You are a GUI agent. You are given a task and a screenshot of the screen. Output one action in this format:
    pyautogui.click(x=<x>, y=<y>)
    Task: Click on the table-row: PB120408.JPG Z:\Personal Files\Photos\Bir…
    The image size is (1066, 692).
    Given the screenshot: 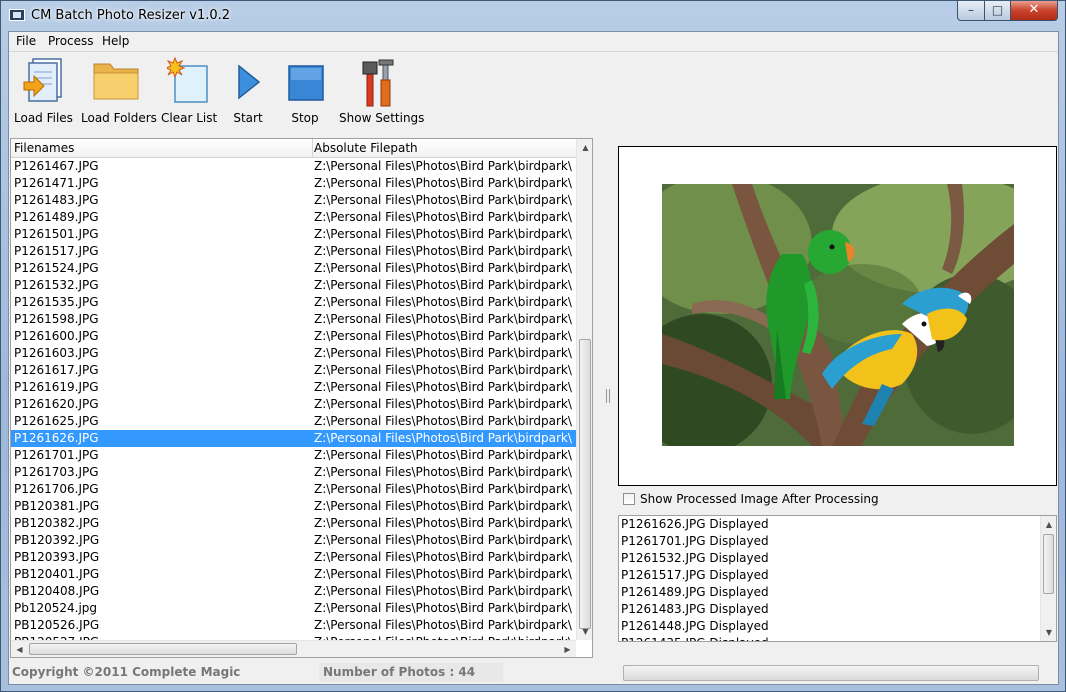 What is the action you would take?
    pyautogui.click(x=293, y=591)
    